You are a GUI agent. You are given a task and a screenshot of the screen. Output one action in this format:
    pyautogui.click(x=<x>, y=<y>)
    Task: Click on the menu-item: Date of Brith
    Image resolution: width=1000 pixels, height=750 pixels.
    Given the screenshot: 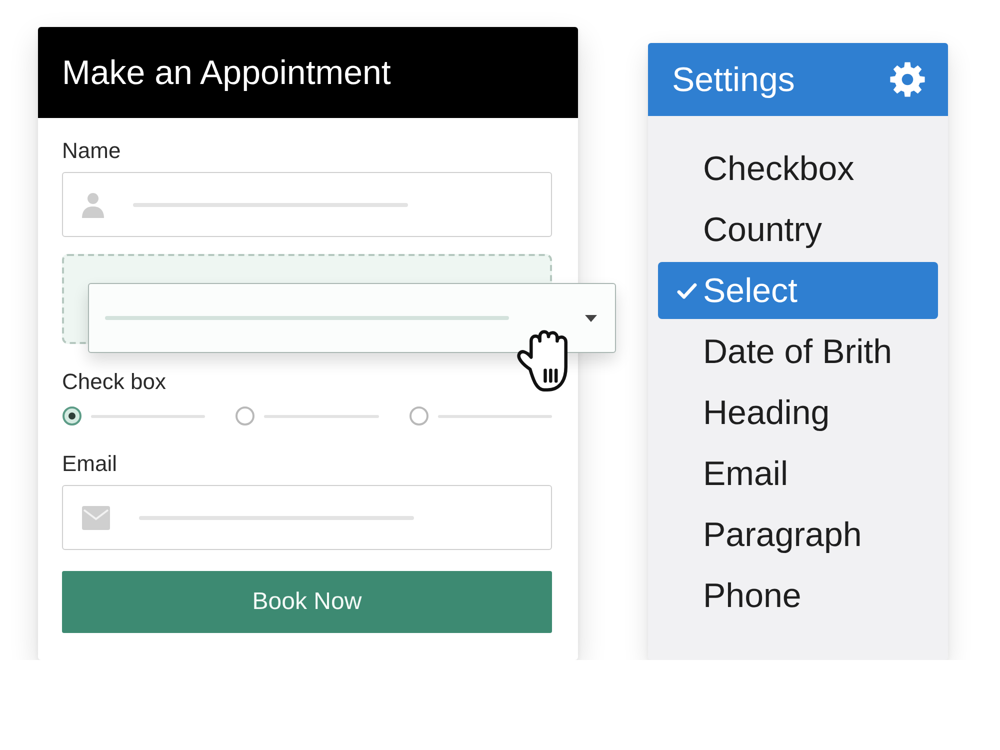 What is the action you would take?
    pyautogui.click(x=798, y=351)
    